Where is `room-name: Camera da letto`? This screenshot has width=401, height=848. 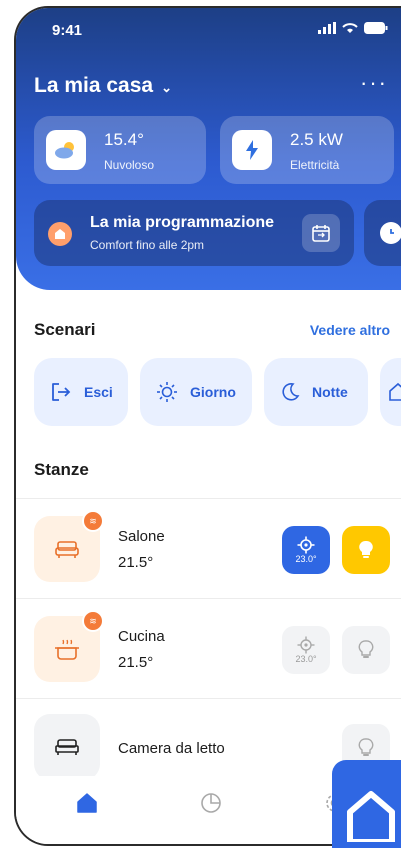 room-name: Camera da letto is located at coordinates (171, 748).